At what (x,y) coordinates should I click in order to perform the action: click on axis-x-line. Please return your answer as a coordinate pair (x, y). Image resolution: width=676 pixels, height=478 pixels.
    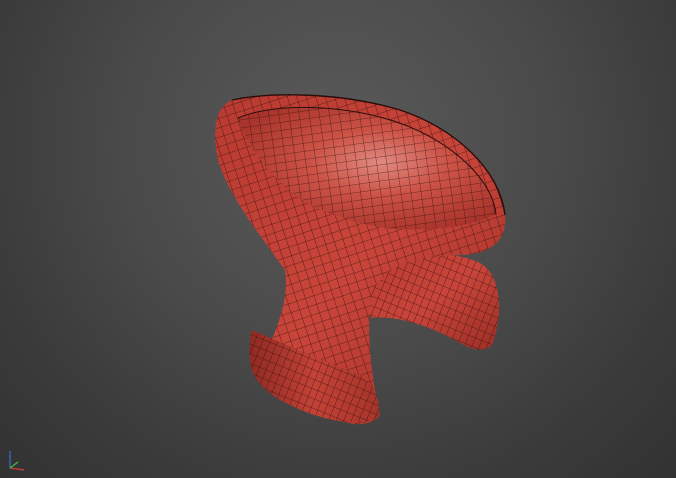
    Looking at the image, I should click on (17, 469).